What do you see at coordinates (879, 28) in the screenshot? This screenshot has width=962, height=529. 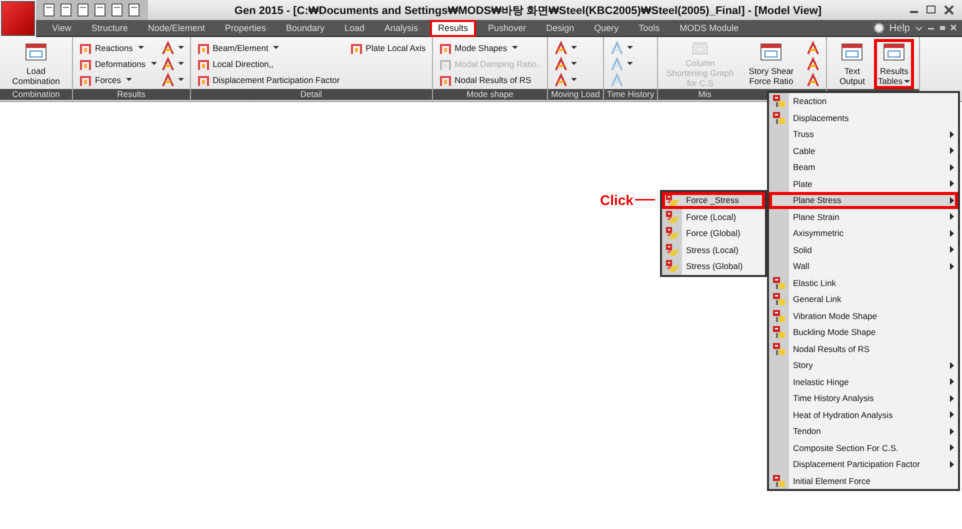 I see `settings-icon` at bounding box center [879, 28].